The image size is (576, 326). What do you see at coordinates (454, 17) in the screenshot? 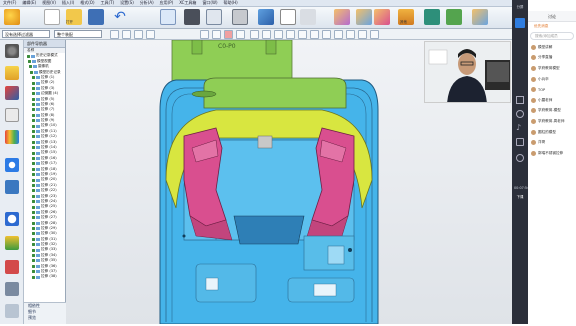
I see `sync-icon` at bounding box center [454, 17].